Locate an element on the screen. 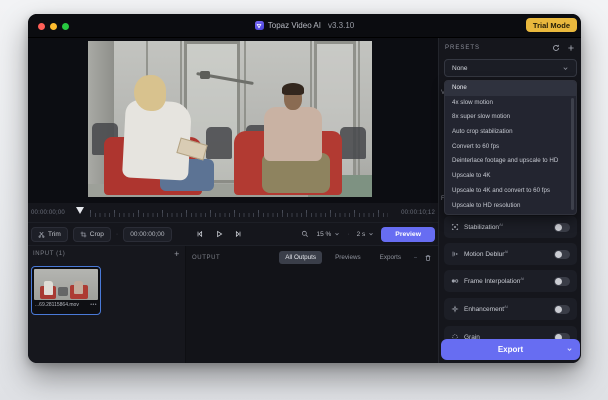 Image resolution: width=608 pixels, height=400 pixels. trim-button: Trim is located at coordinates (49, 234).